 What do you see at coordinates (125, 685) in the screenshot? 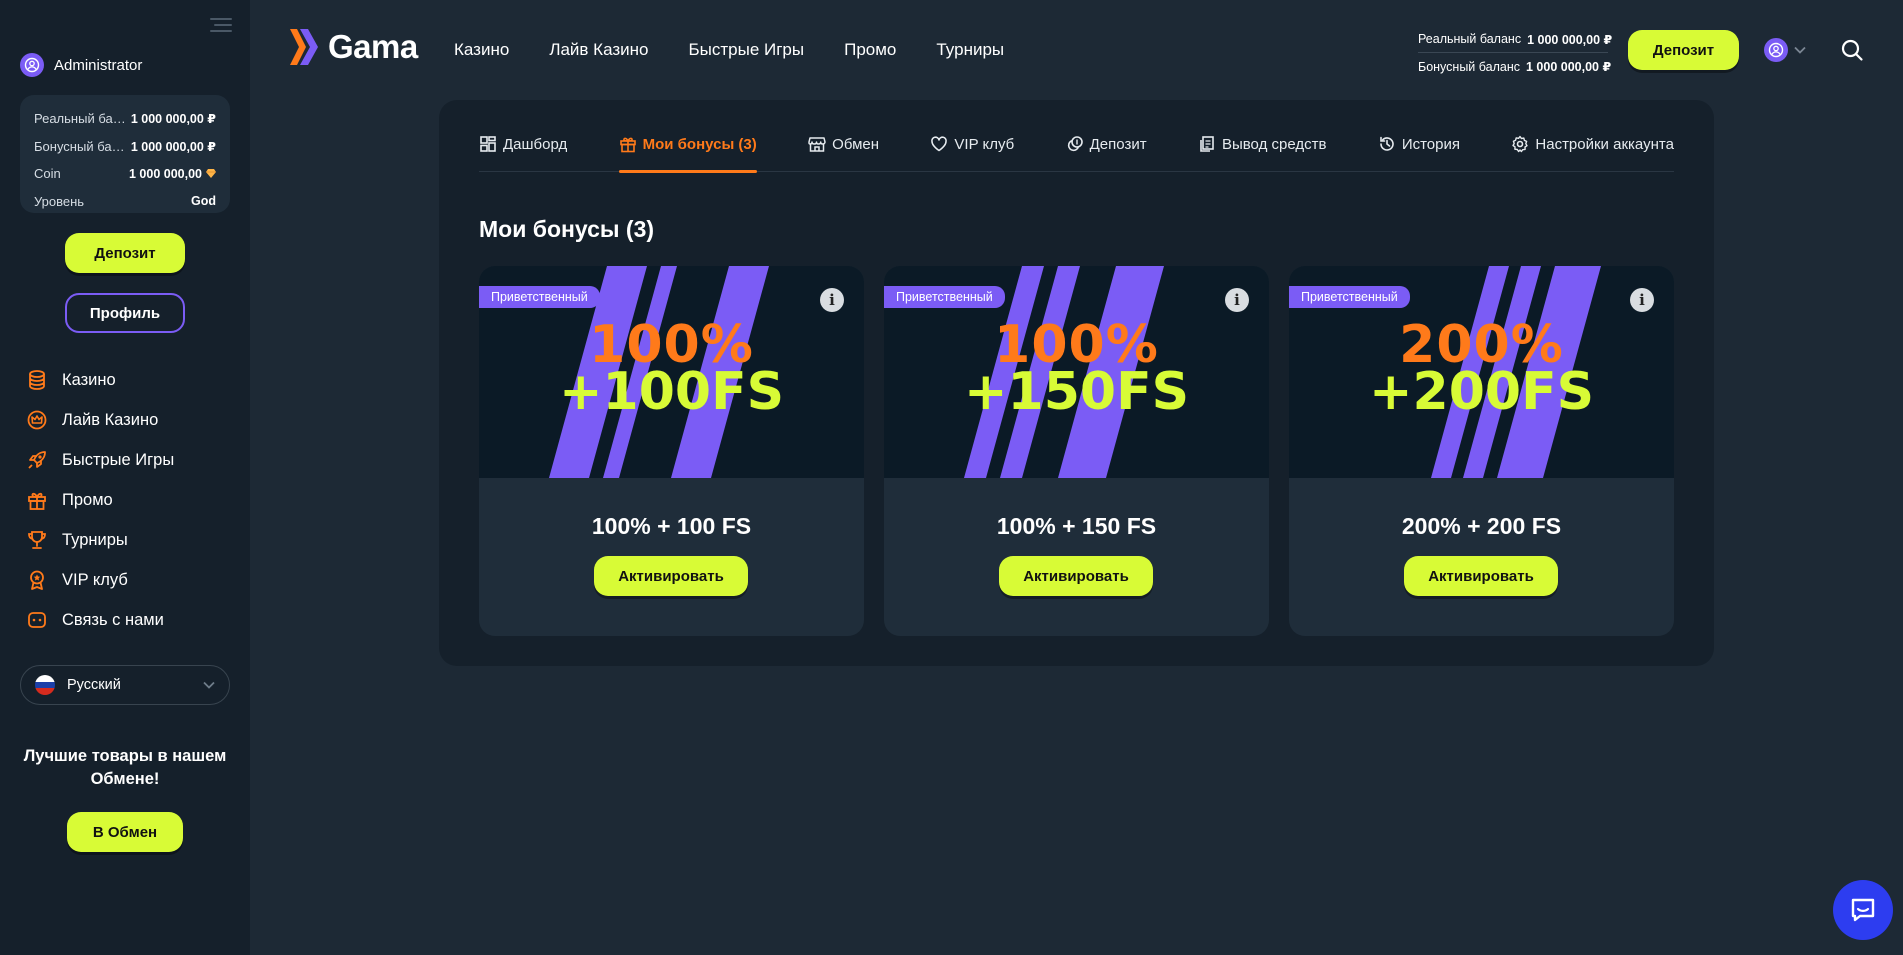
I see `language-select: Русский` at bounding box center [125, 685].